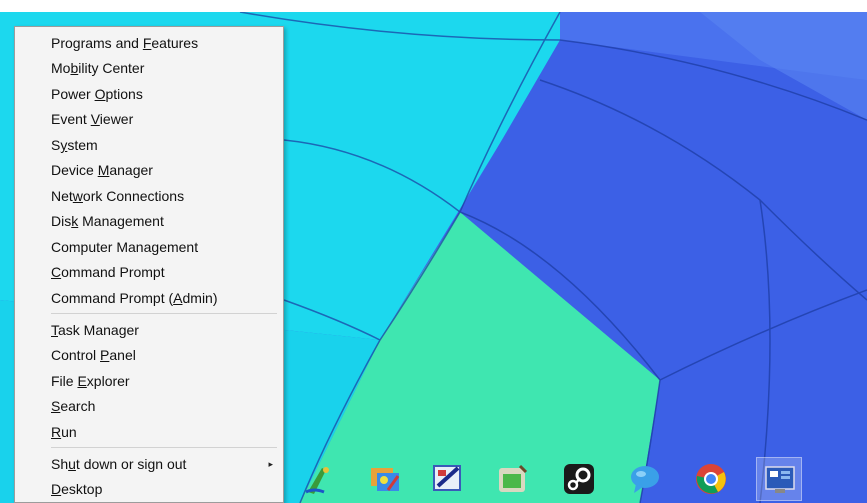 The height and width of the screenshot is (503, 867). I want to click on menu-item-access-key: D, so click(56, 489).